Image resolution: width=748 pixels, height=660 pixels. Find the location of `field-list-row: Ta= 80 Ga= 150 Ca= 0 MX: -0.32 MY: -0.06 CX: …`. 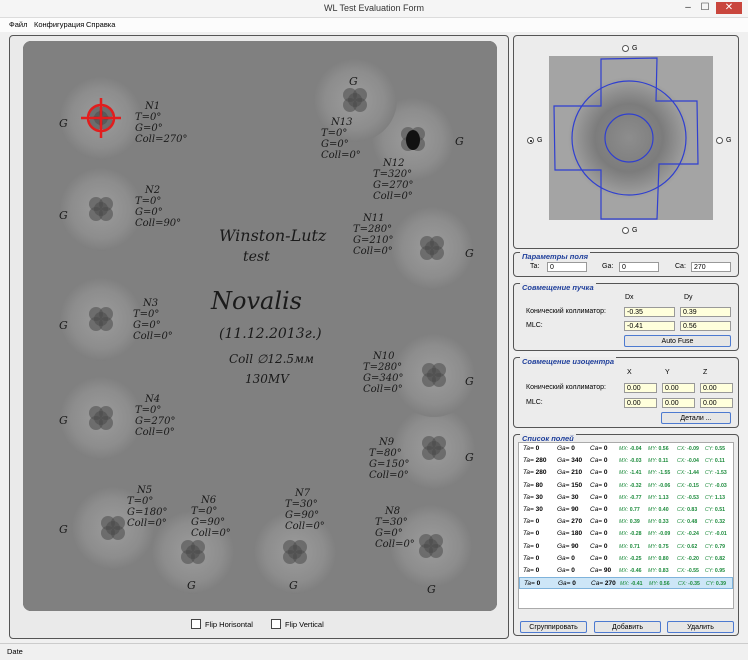

field-list-row: Ta= 80 Ga= 150 Ca= 0 MX: -0.32 MY: -0.06 CX: … is located at coordinates (626, 486).